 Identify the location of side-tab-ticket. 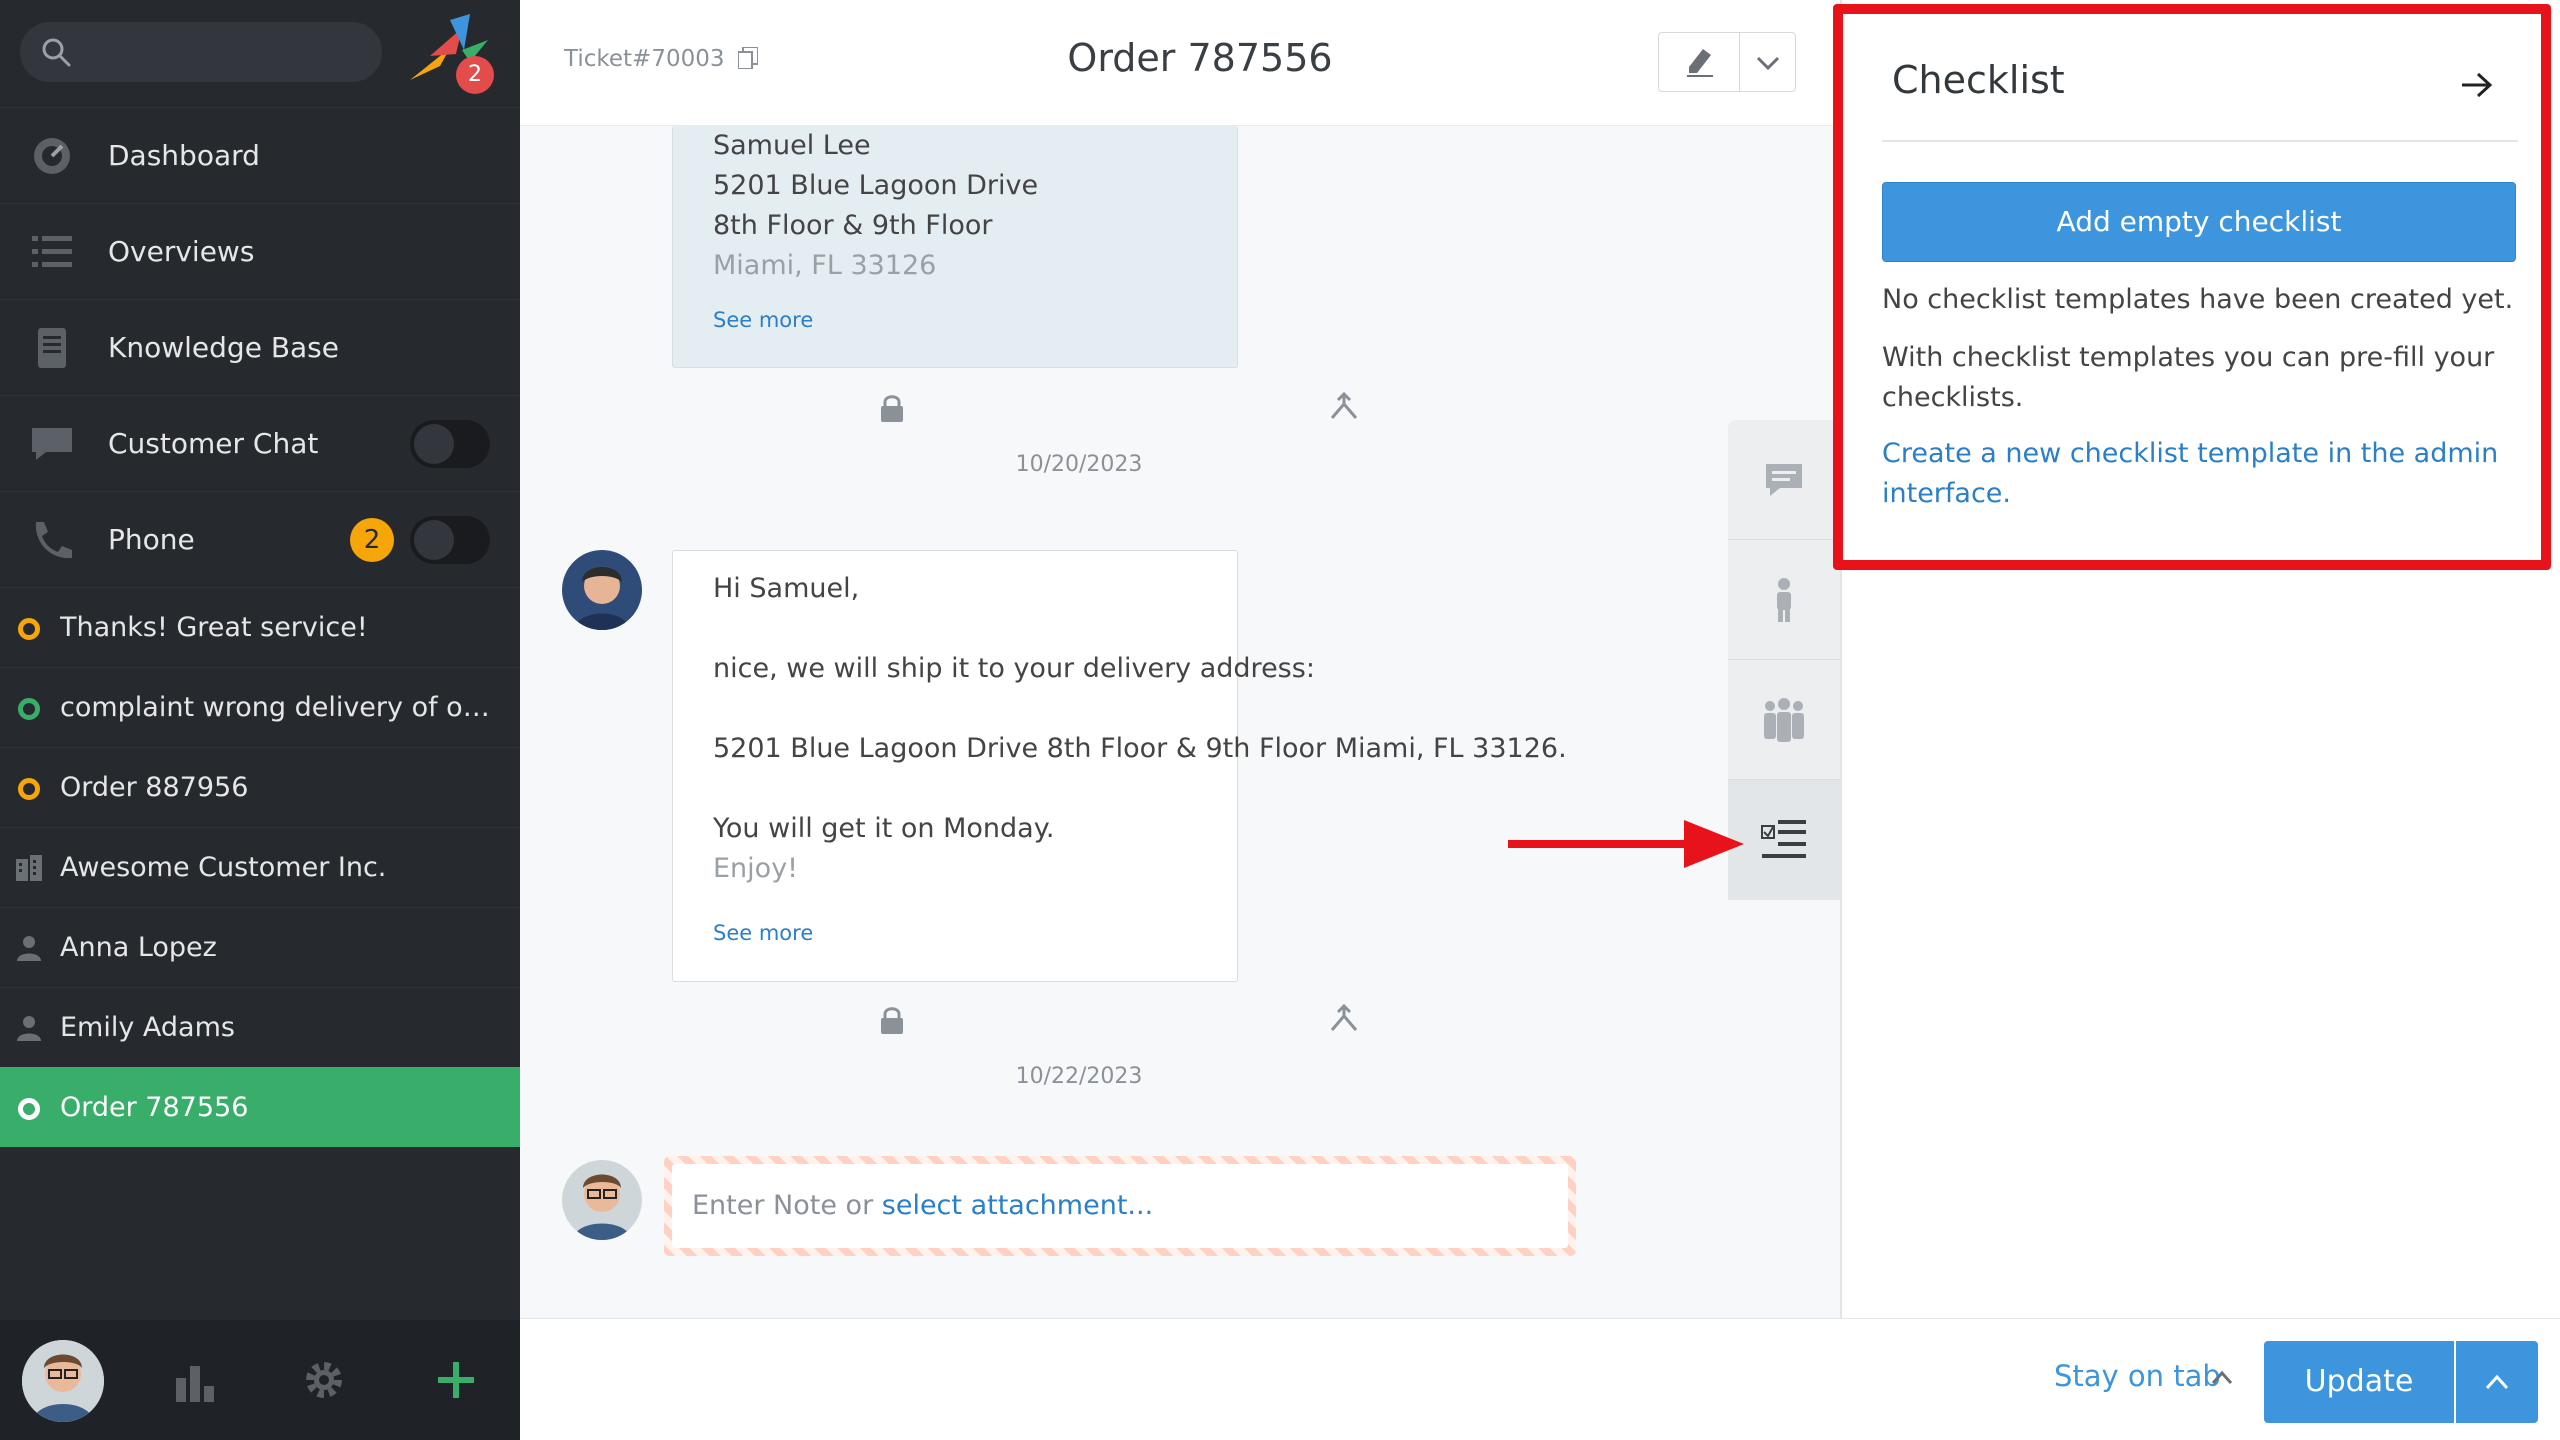
(1784, 480).